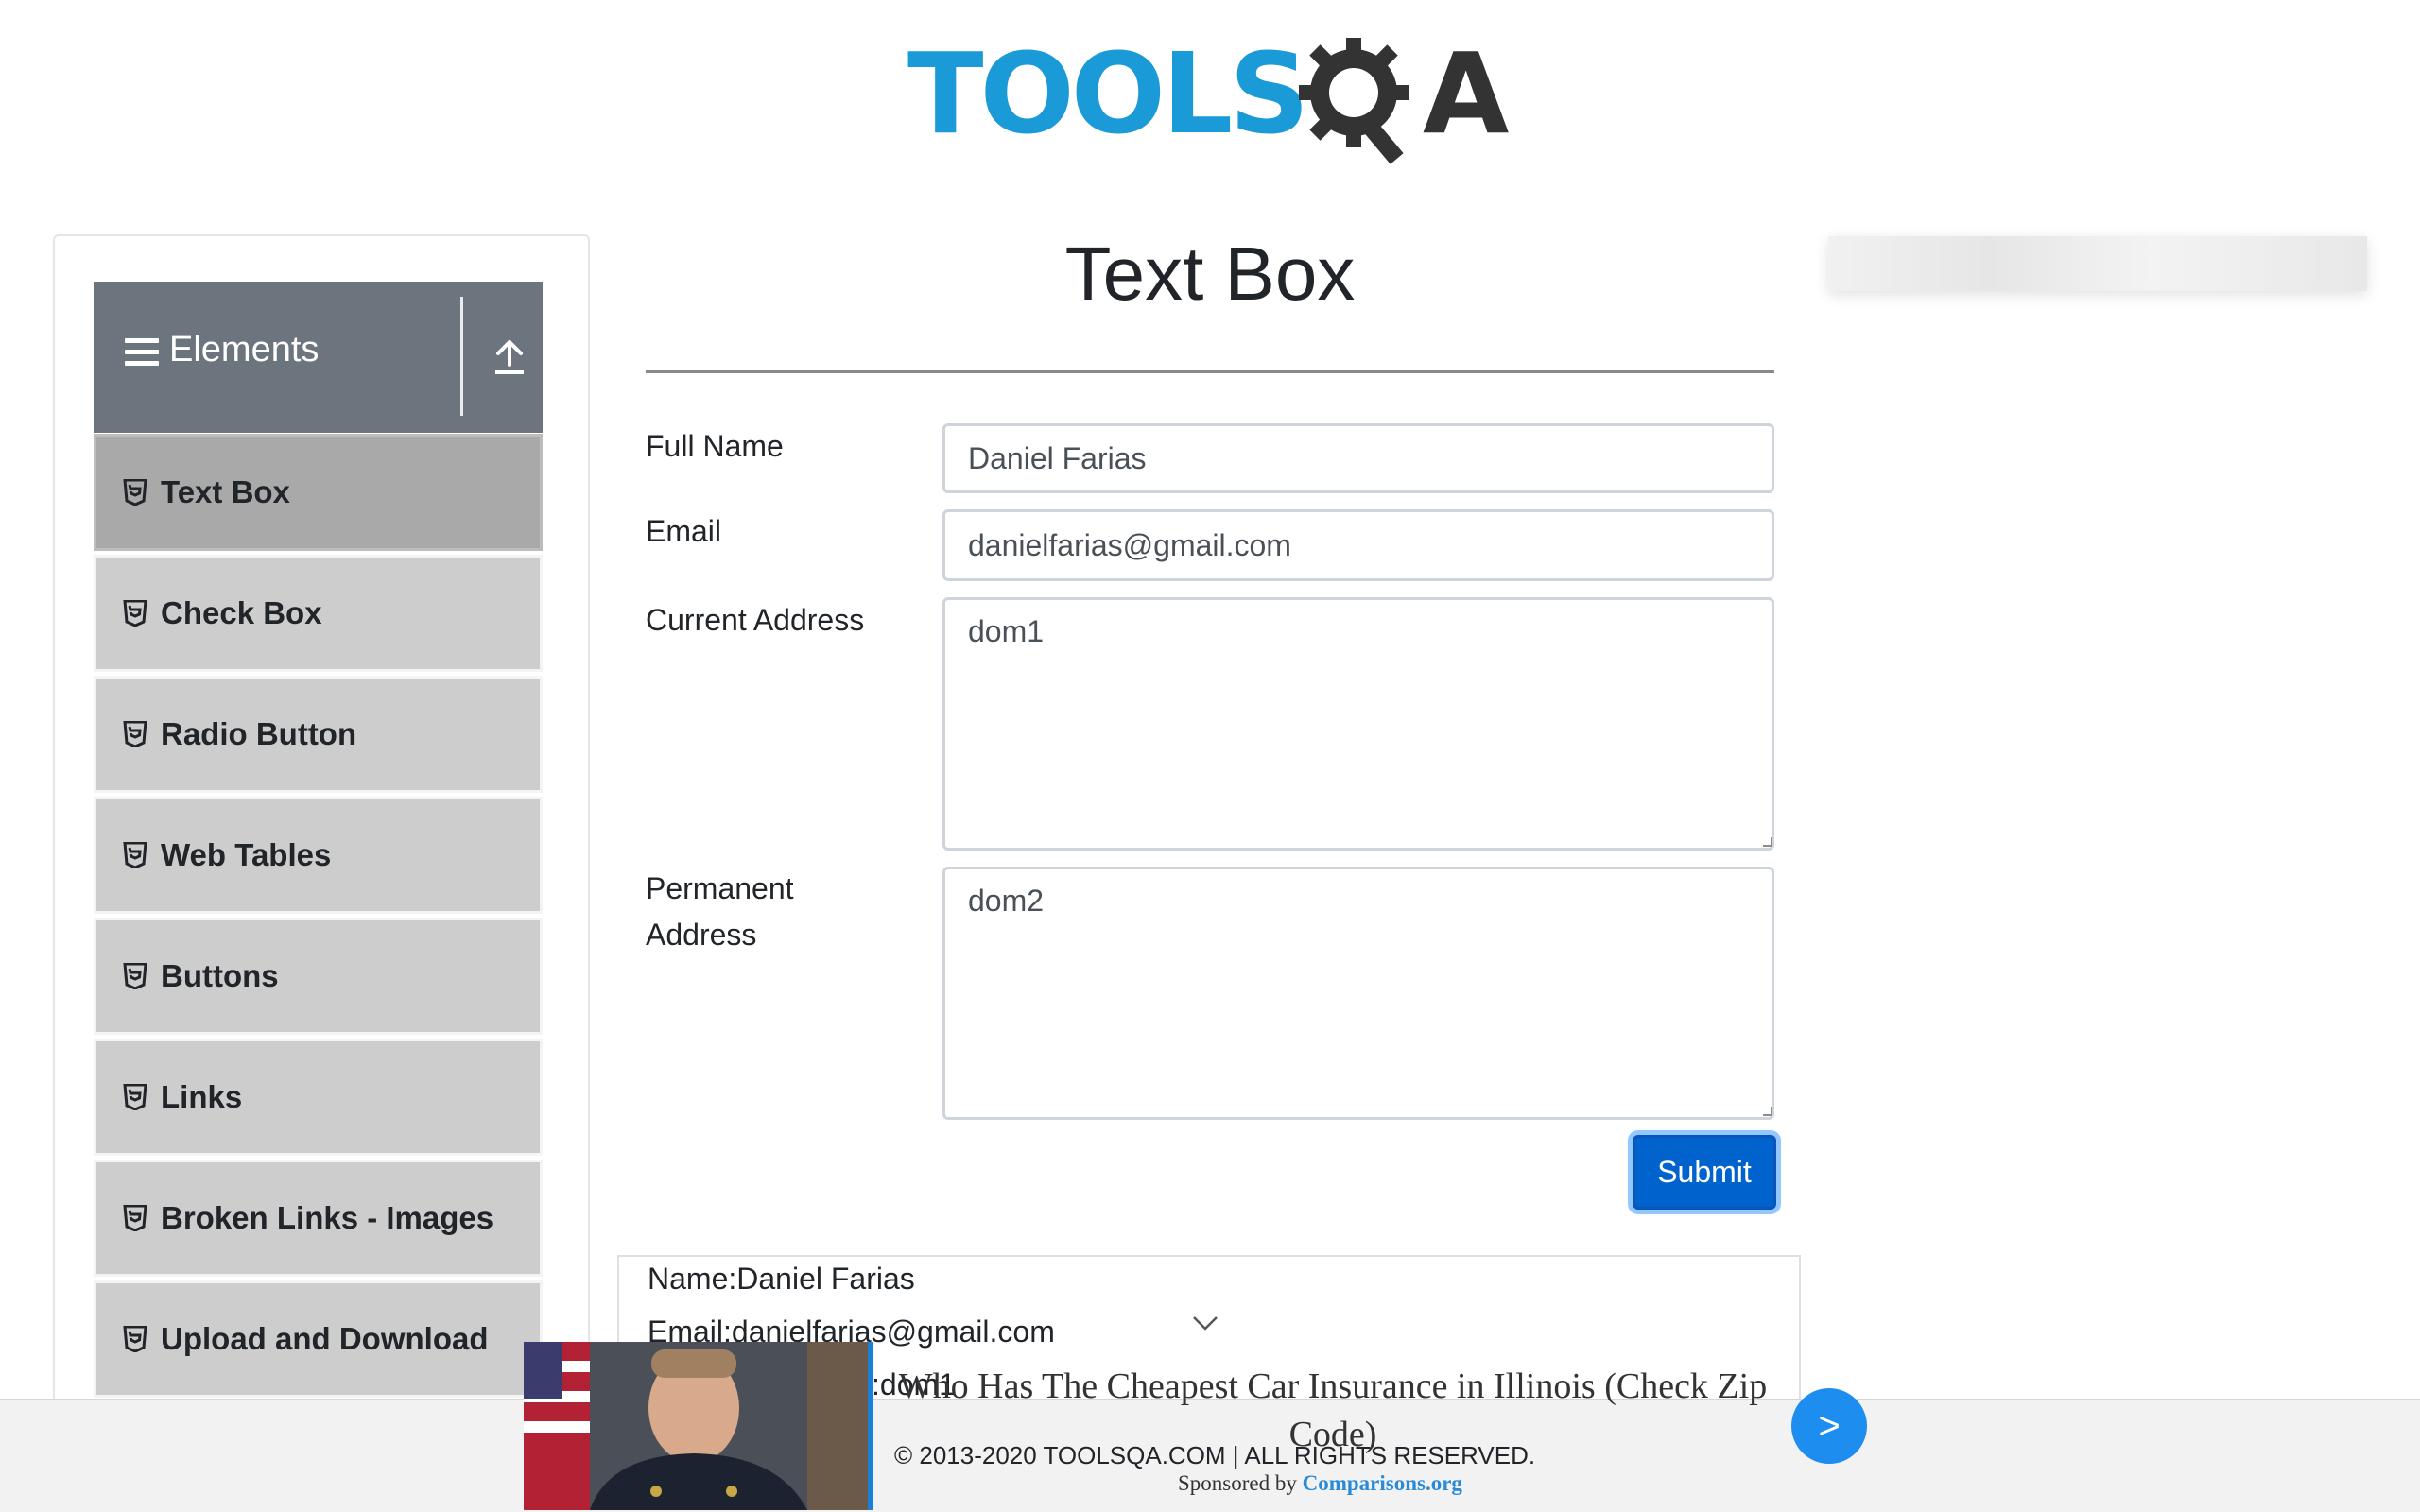 Image resolution: width=2420 pixels, height=1512 pixels. What do you see at coordinates (242, 612) in the screenshot?
I see `sidebar-item-label: Check Box` at bounding box center [242, 612].